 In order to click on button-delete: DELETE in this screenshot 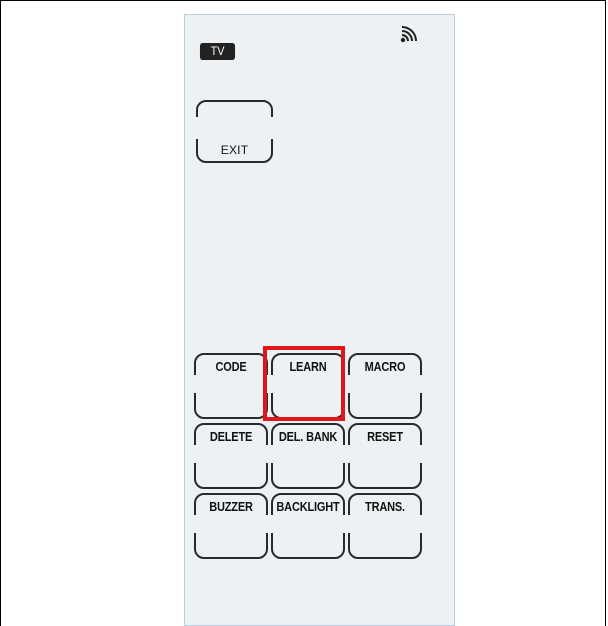, I will do `click(231, 456)`.